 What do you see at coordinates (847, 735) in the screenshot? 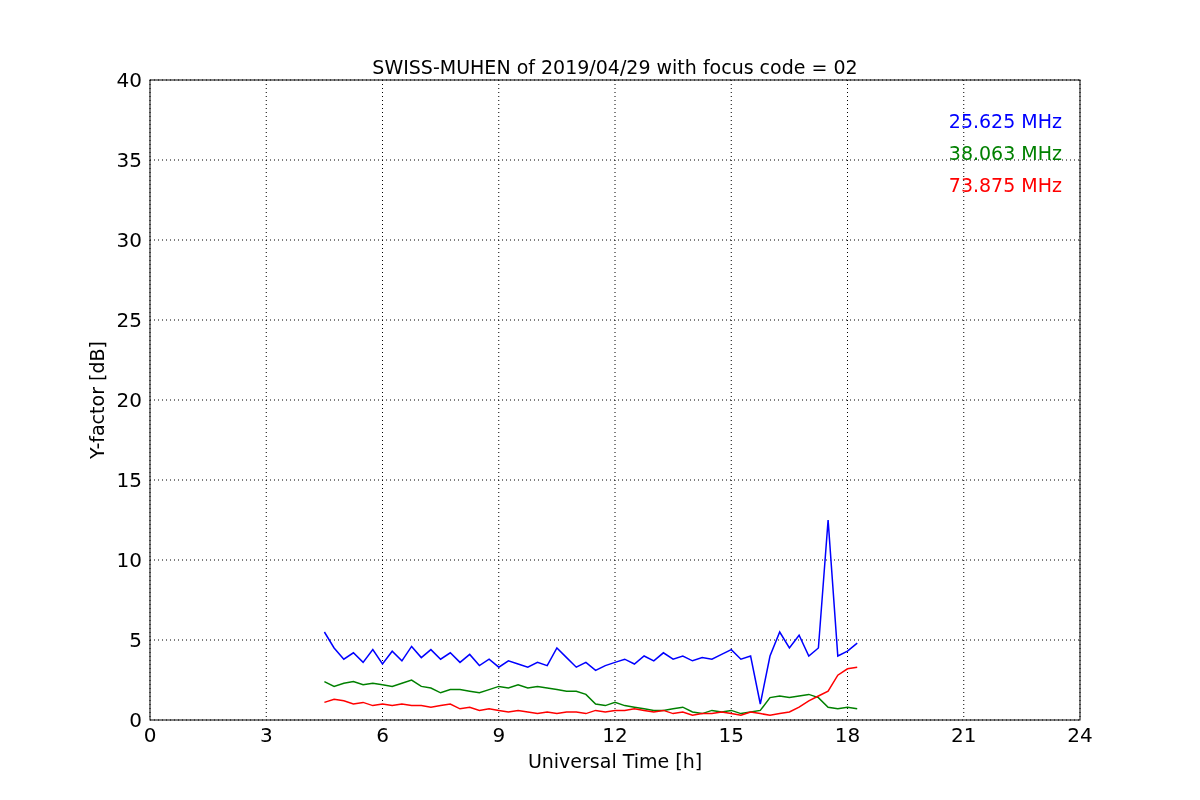
I see `tick-label: 18` at bounding box center [847, 735].